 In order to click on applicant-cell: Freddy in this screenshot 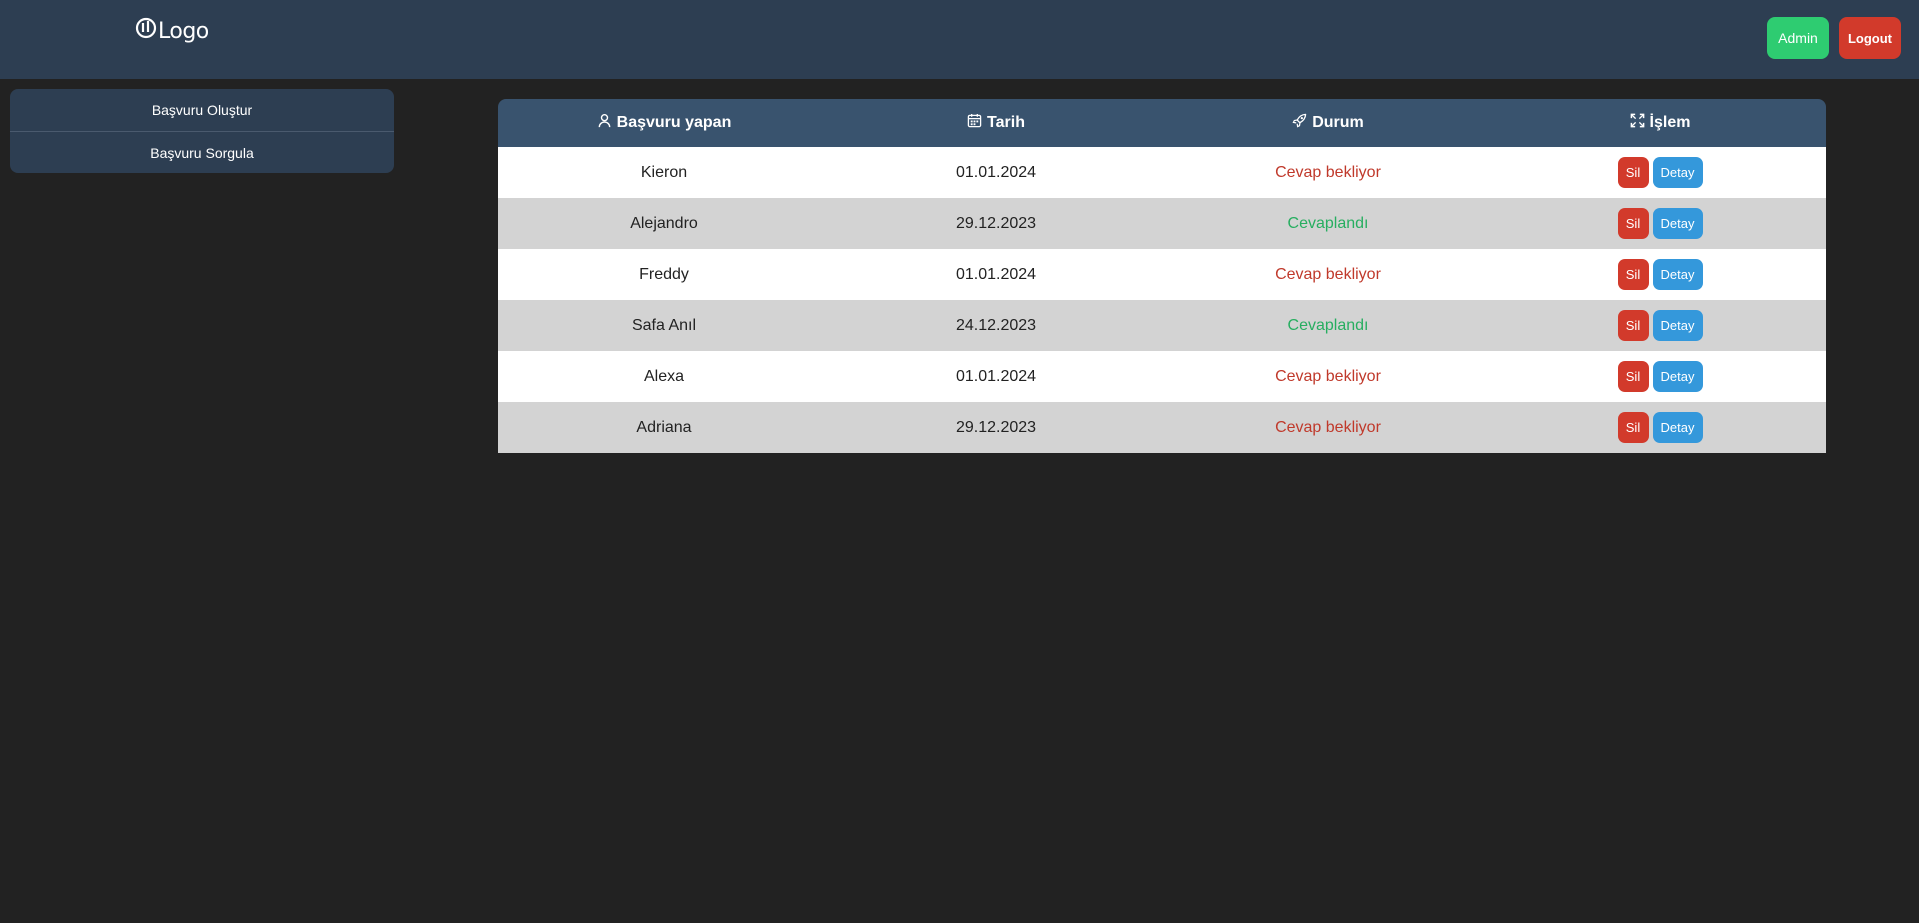, I will do `click(664, 274)`.